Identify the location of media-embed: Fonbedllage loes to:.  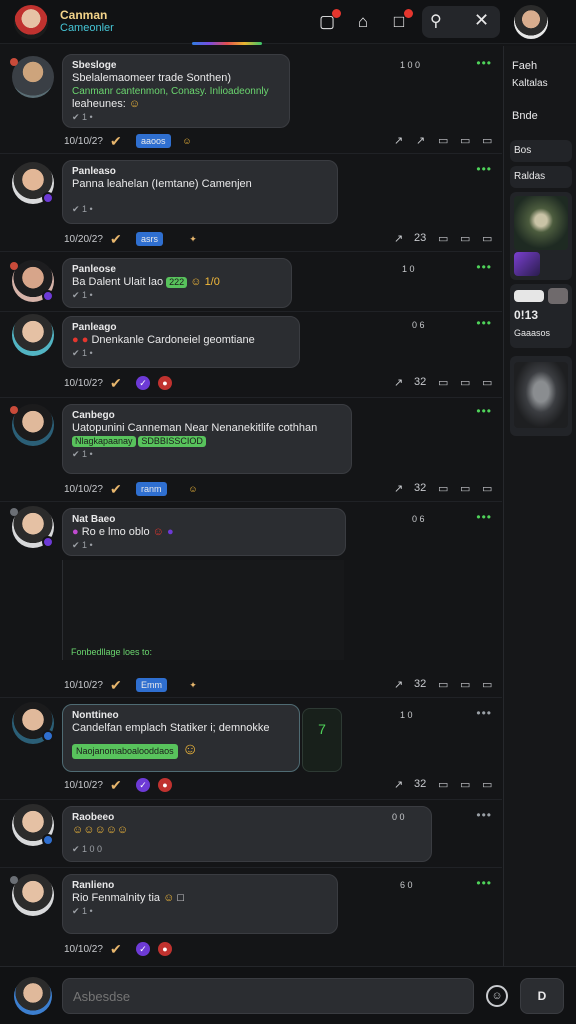
(203, 610).